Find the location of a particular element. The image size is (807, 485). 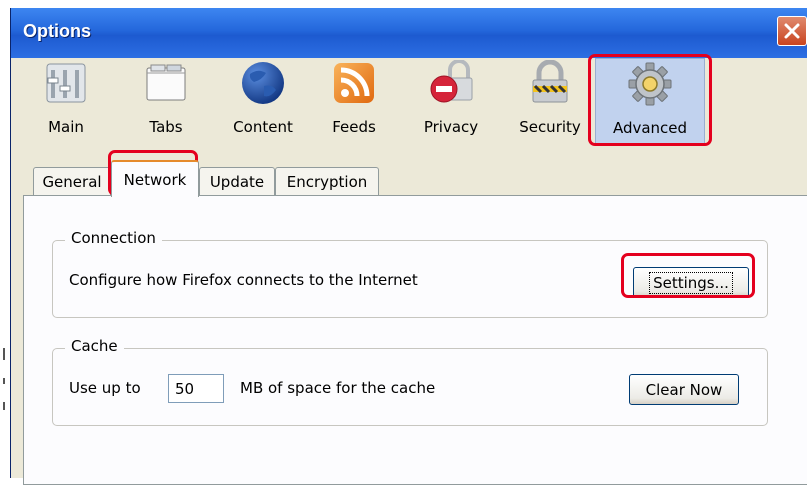

main-pane-icon is located at coordinates (66, 83).